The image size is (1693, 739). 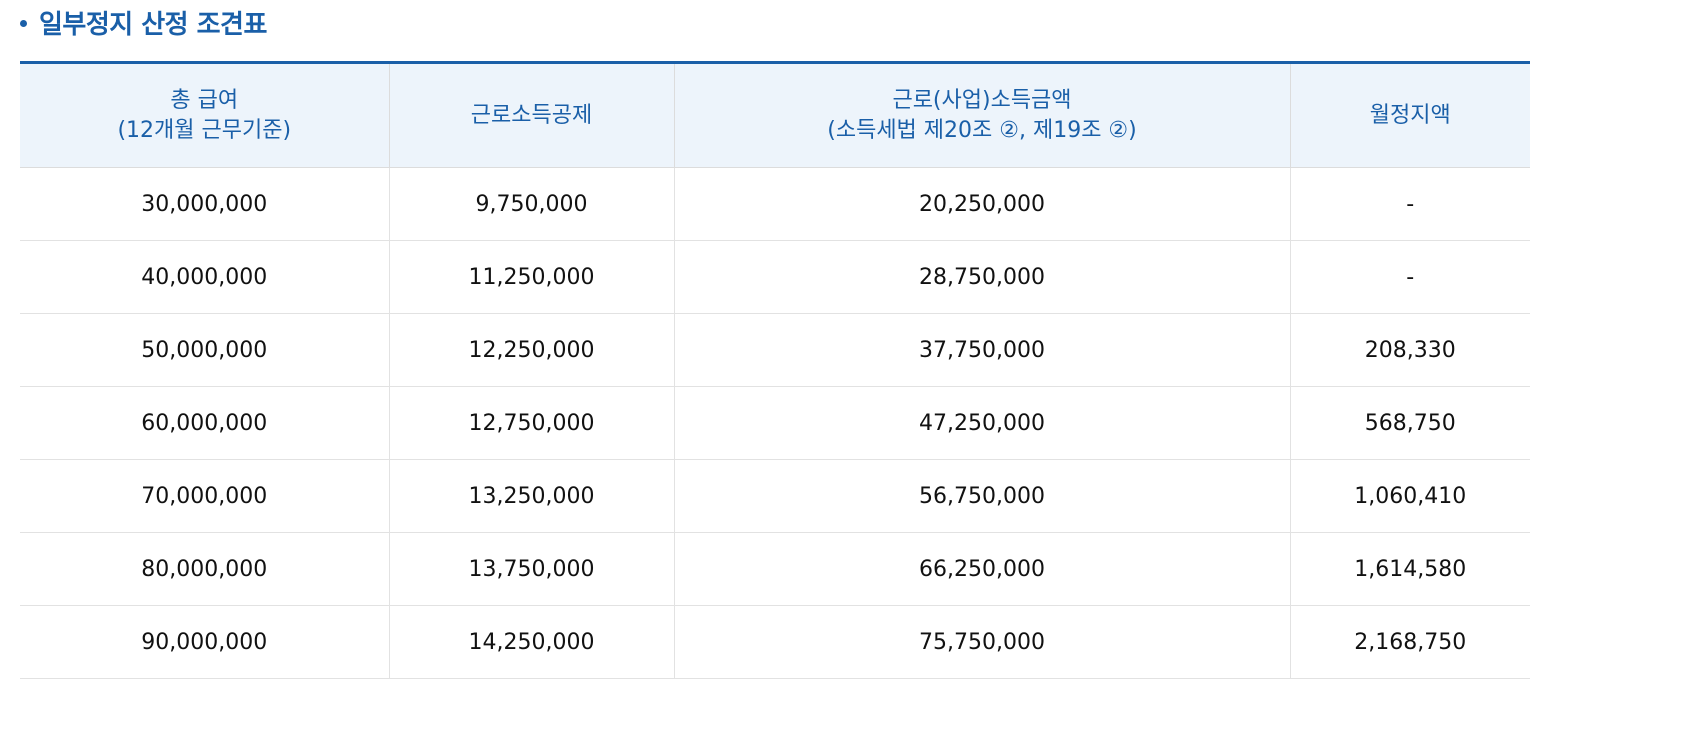 What do you see at coordinates (204, 115) in the screenshot?
I see `header-total-salary: 총 급여 (12개월 근무기준)` at bounding box center [204, 115].